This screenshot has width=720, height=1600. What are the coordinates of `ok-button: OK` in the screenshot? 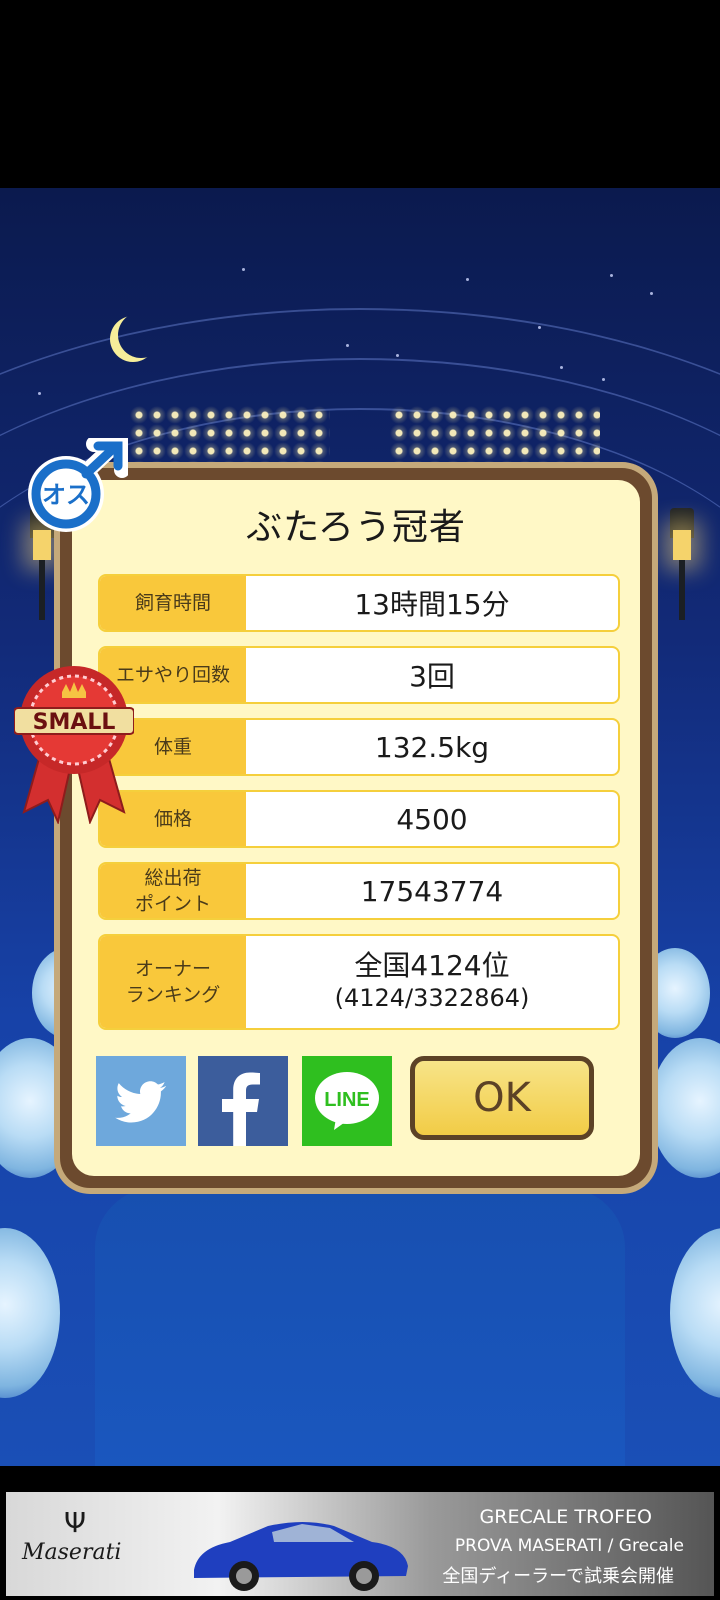 It's located at (502, 1098).